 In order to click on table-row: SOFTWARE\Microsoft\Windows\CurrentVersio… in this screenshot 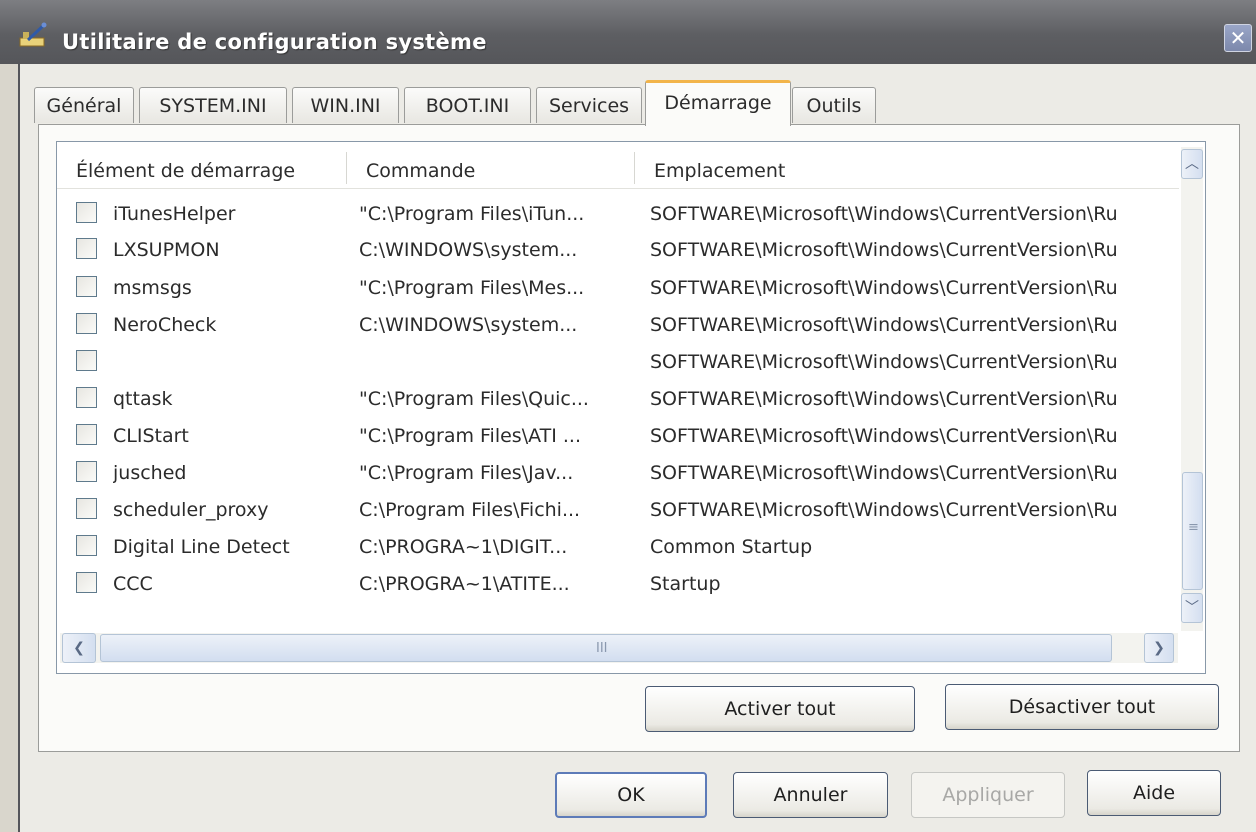, I will do `click(618, 362)`.